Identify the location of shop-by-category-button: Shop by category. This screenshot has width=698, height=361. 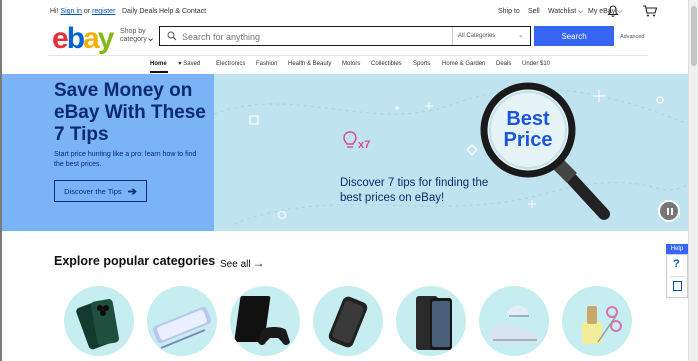
(133, 36).